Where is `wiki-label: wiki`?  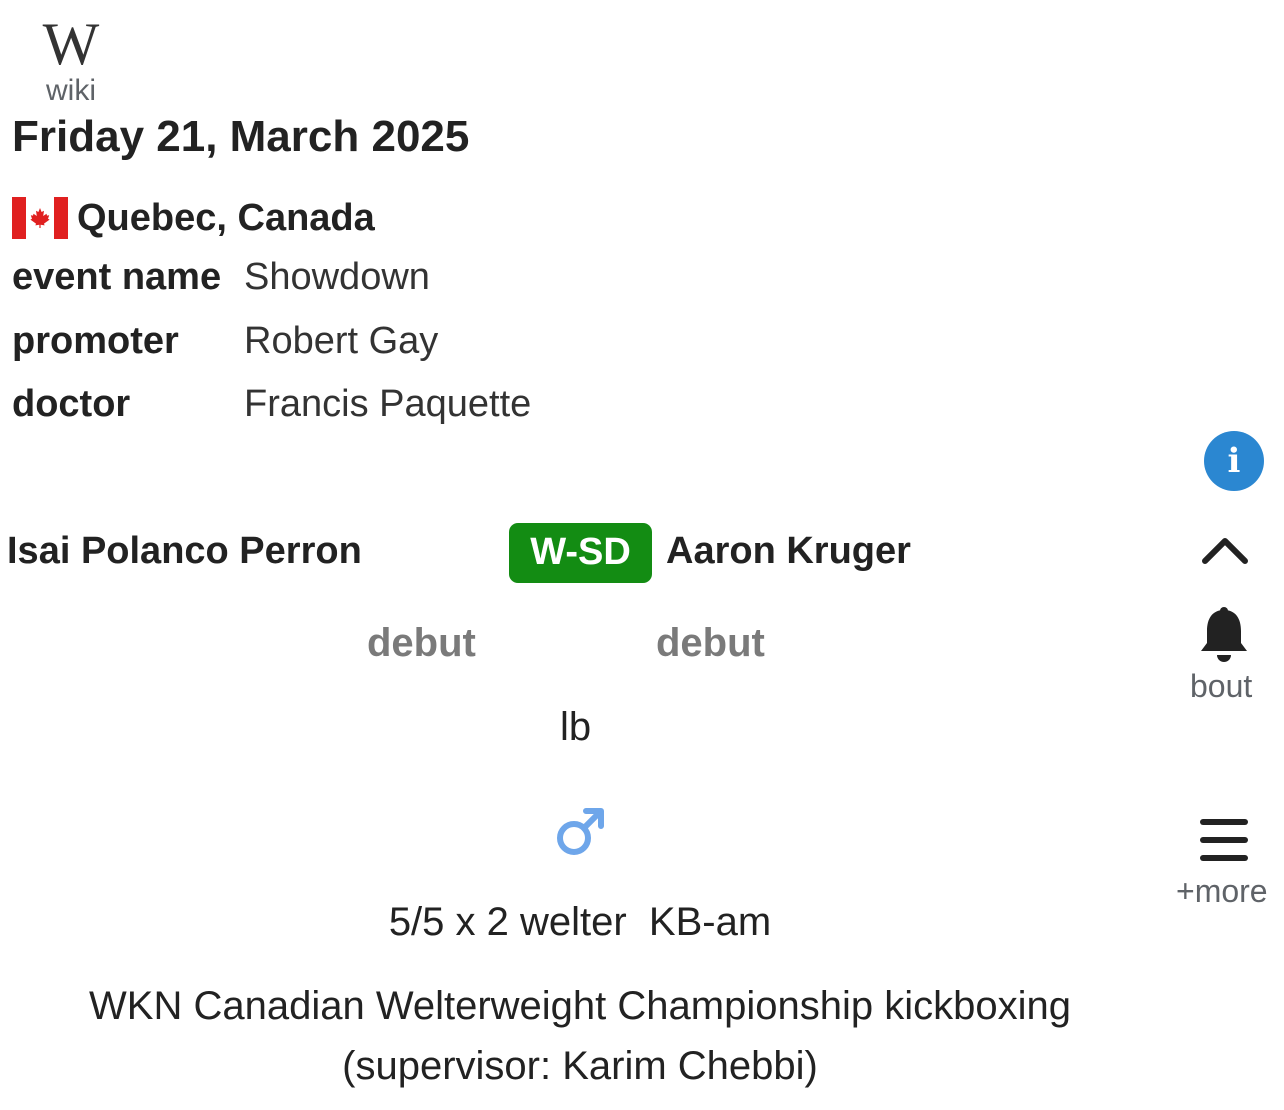
wiki-label: wiki is located at coordinates (71, 90).